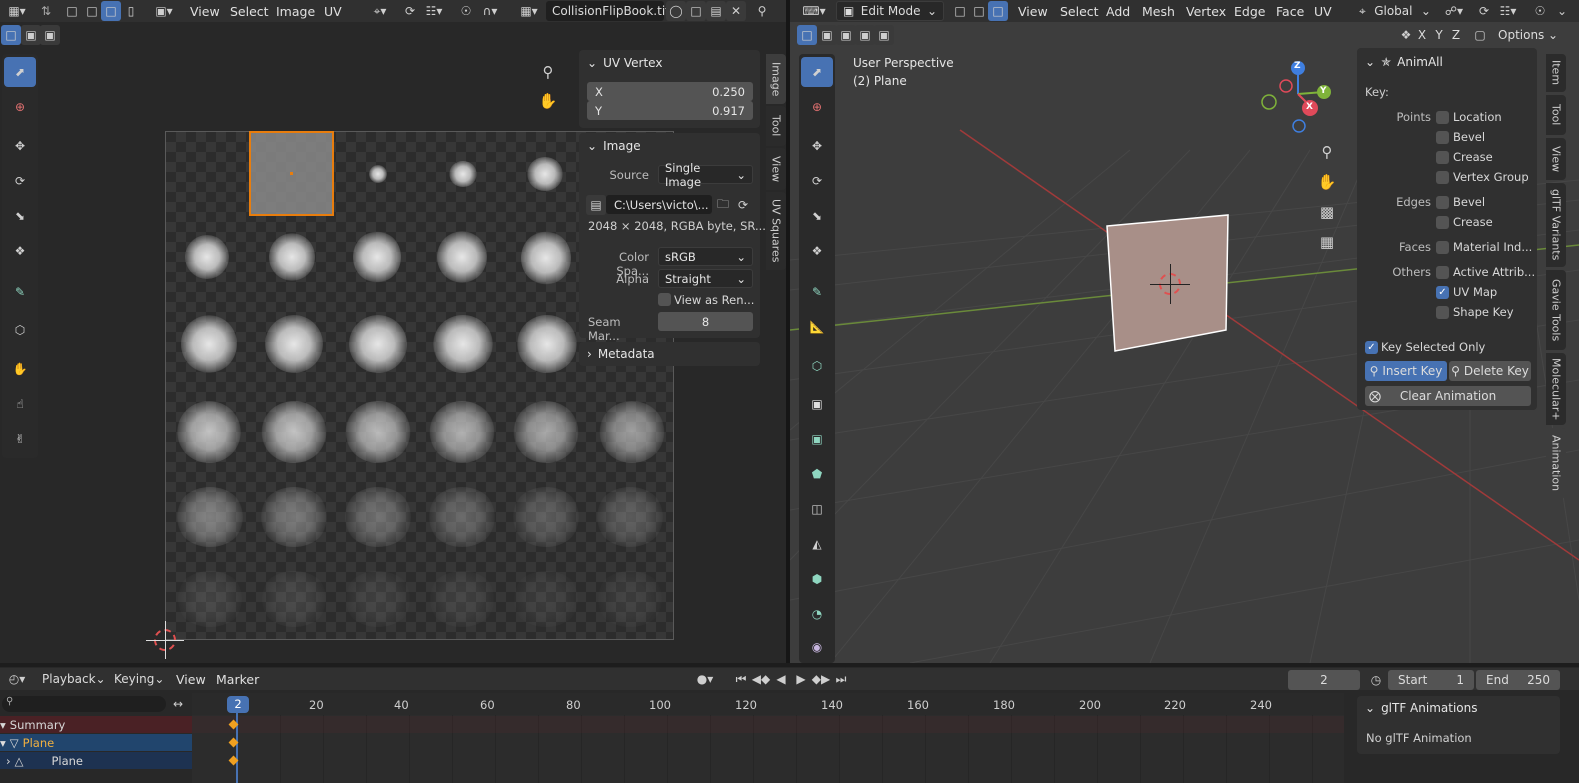  What do you see at coordinates (1540, 11) in the screenshot?
I see `vp-proportional-icon: ☉` at bounding box center [1540, 11].